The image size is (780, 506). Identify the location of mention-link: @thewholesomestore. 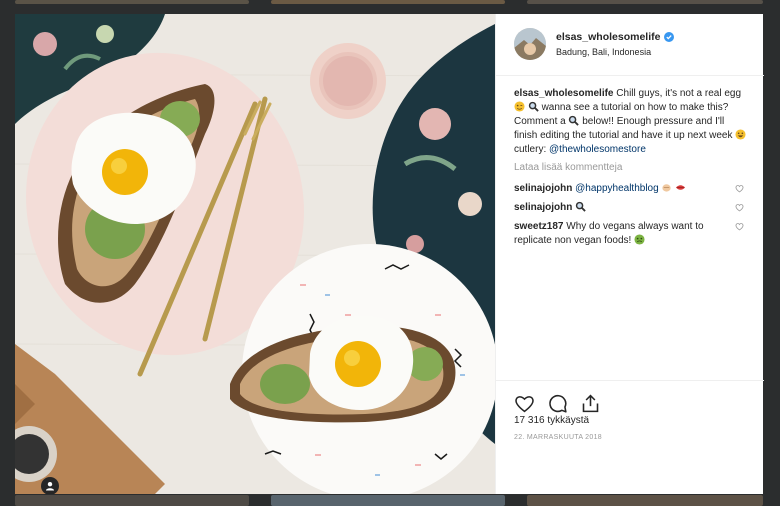
(597, 149).